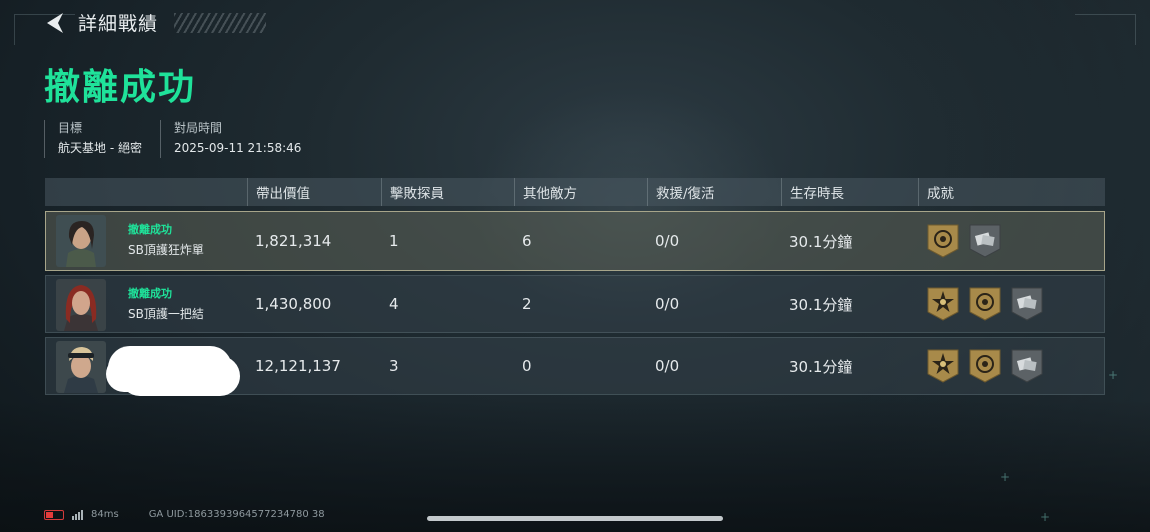  What do you see at coordinates (1105, 29) in the screenshot?
I see `frame-corner-top-right` at bounding box center [1105, 29].